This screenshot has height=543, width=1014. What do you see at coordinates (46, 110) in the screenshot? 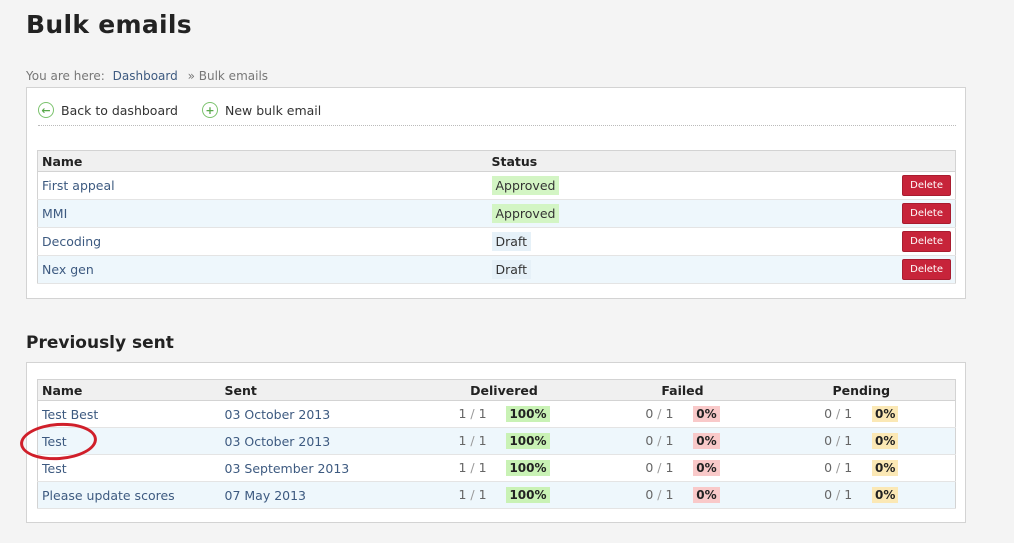
I see `arrow-left-circle-icon: ←` at bounding box center [46, 110].